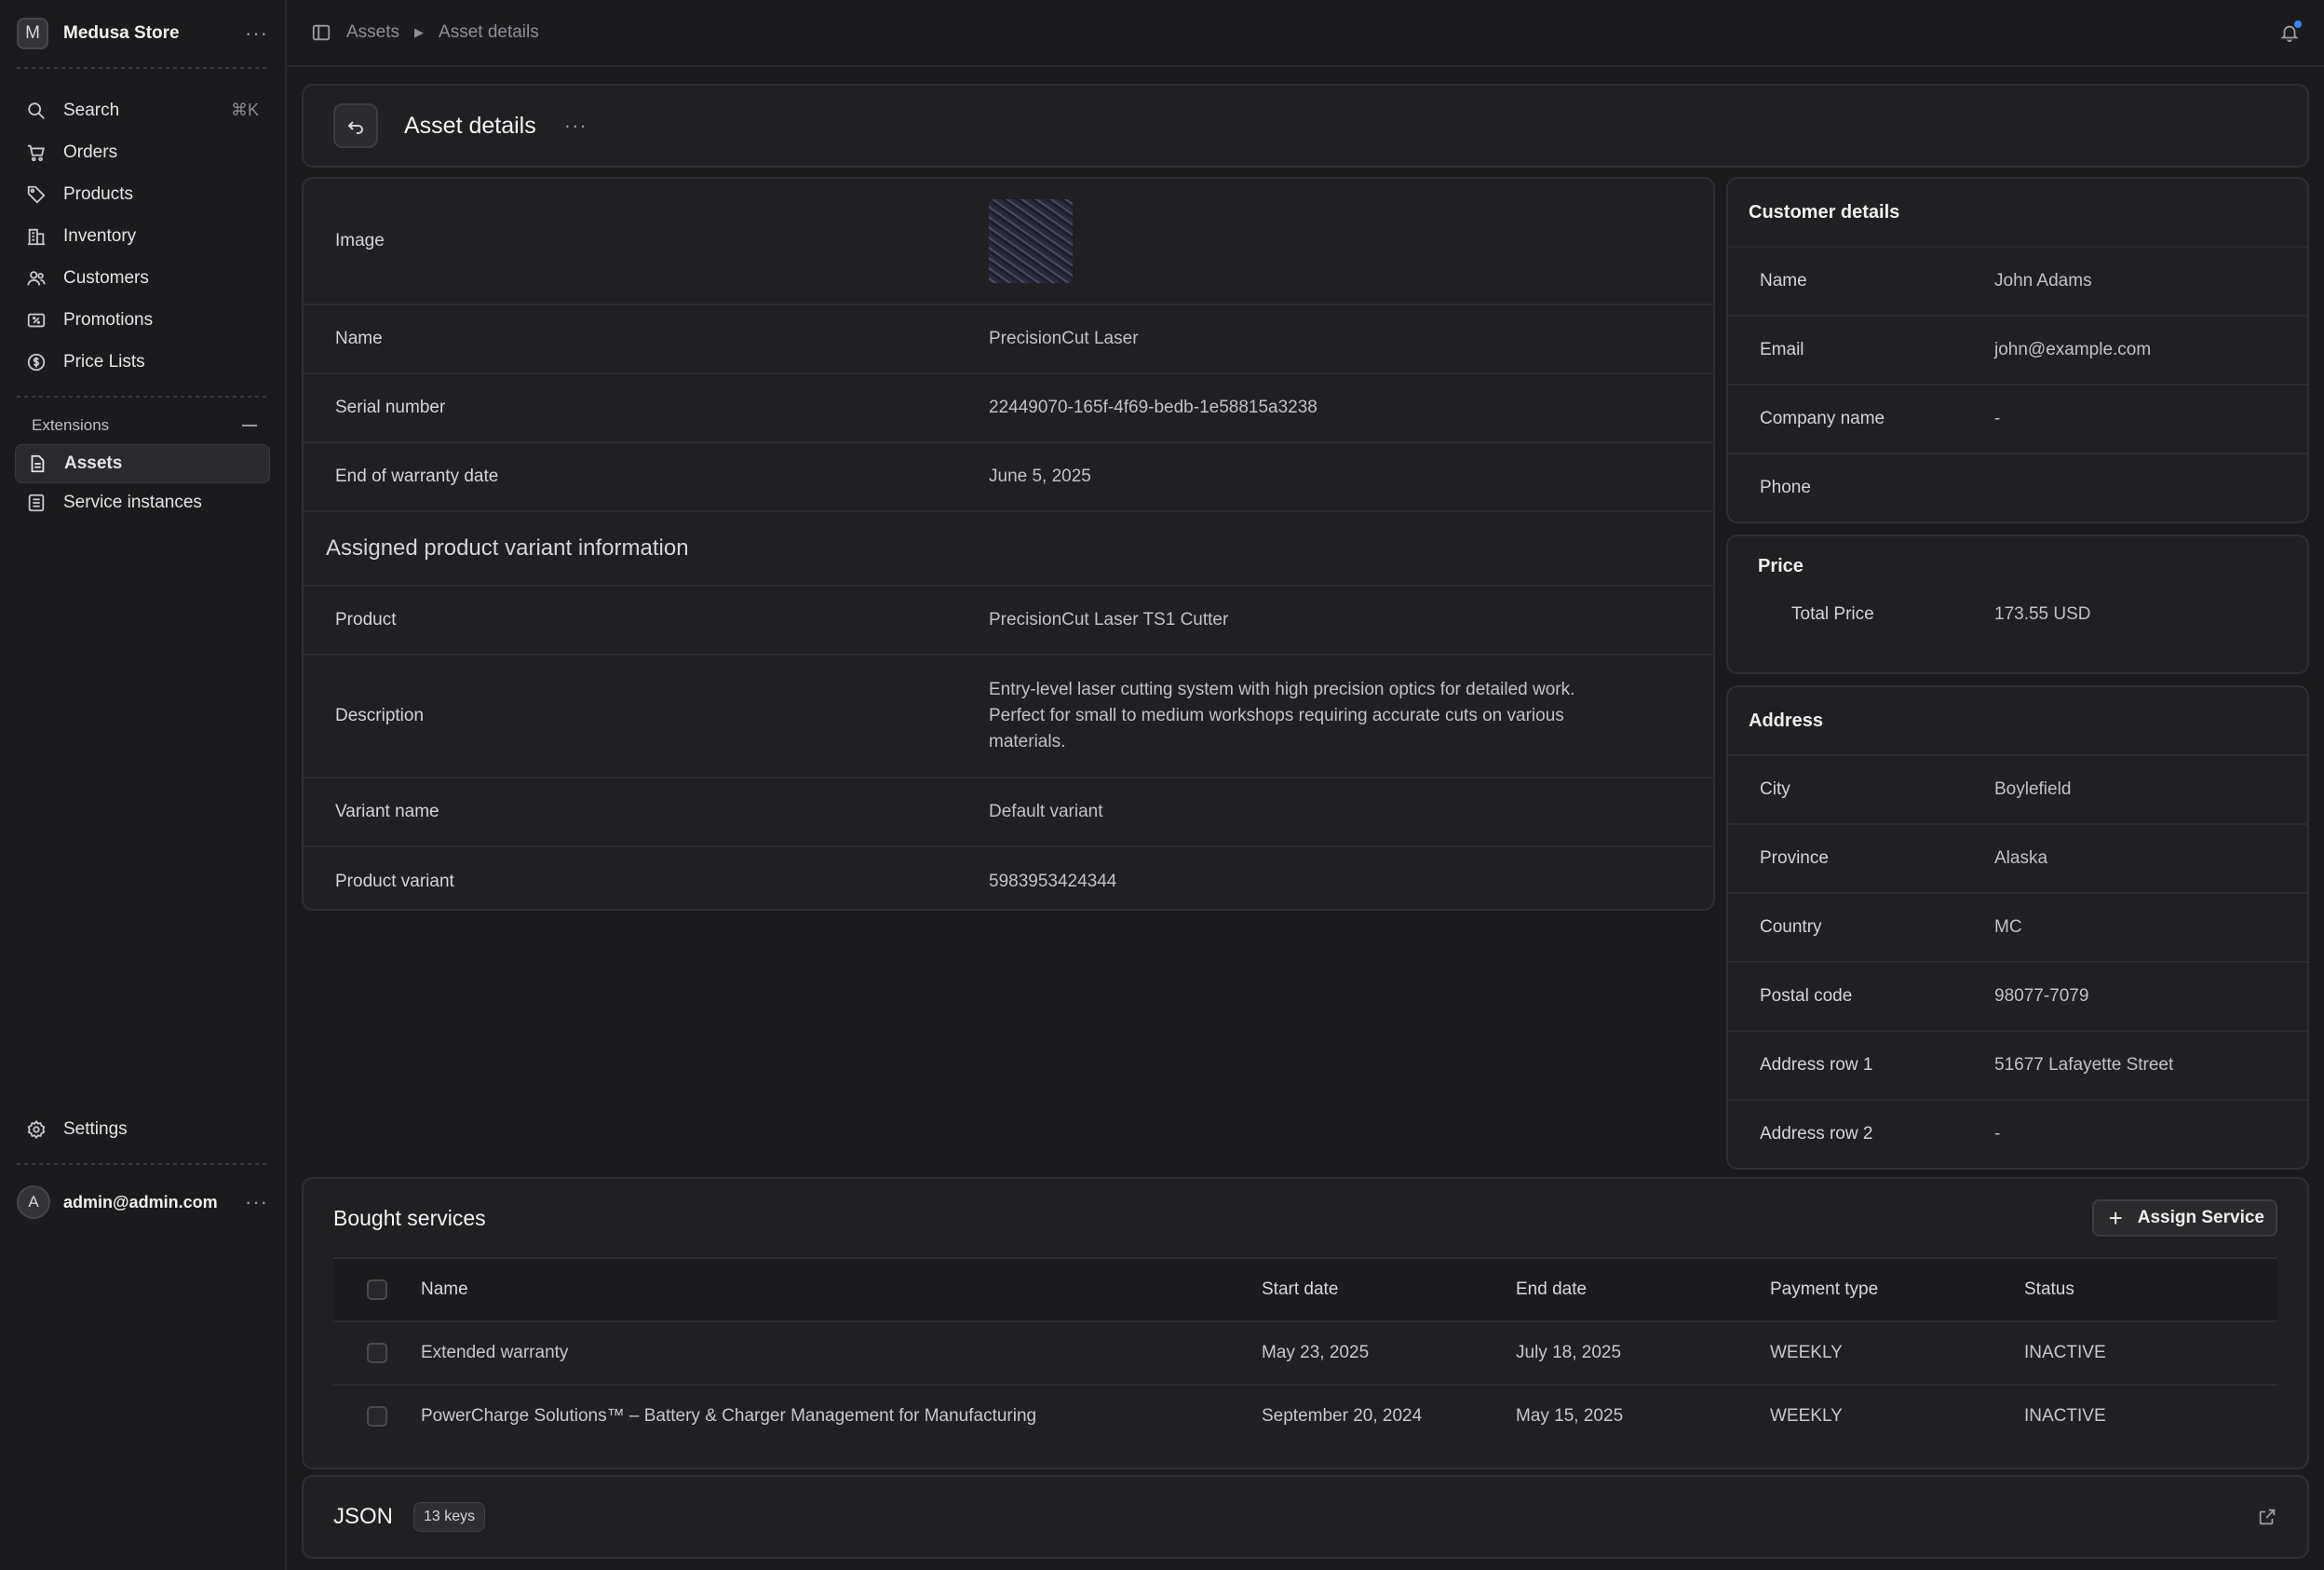 This screenshot has width=2324, height=1570. I want to click on detail-row-image: Image, so click(1008, 242).